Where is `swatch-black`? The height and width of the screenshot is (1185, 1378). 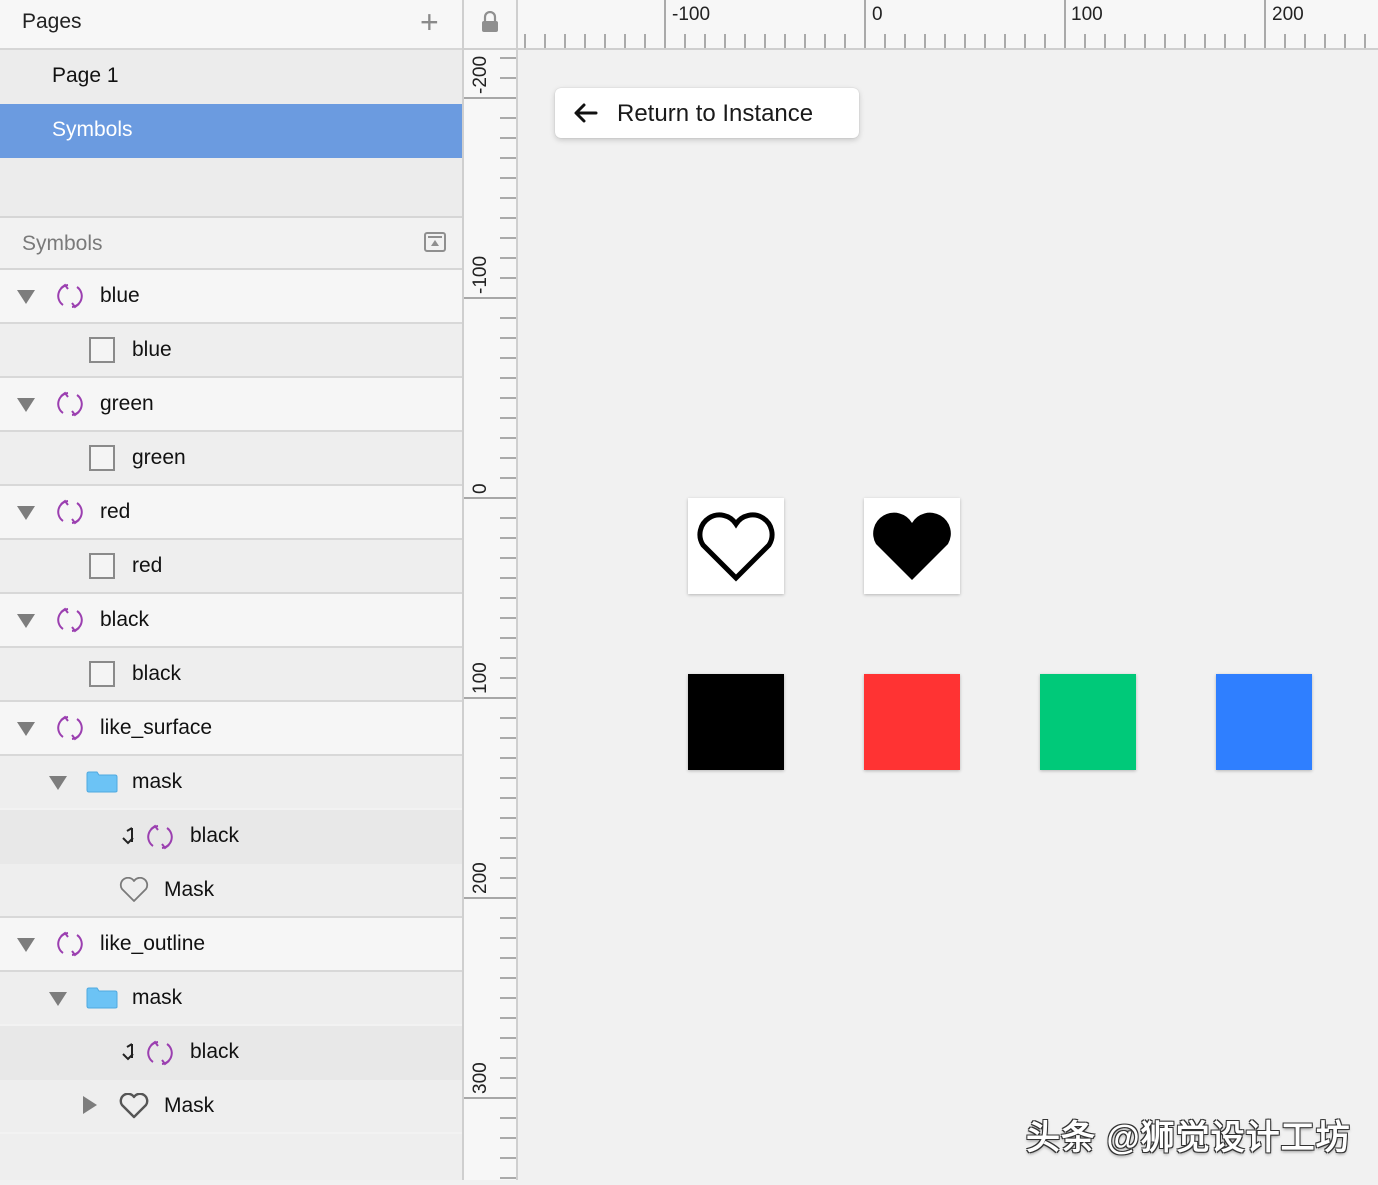
swatch-black is located at coordinates (736, 722).